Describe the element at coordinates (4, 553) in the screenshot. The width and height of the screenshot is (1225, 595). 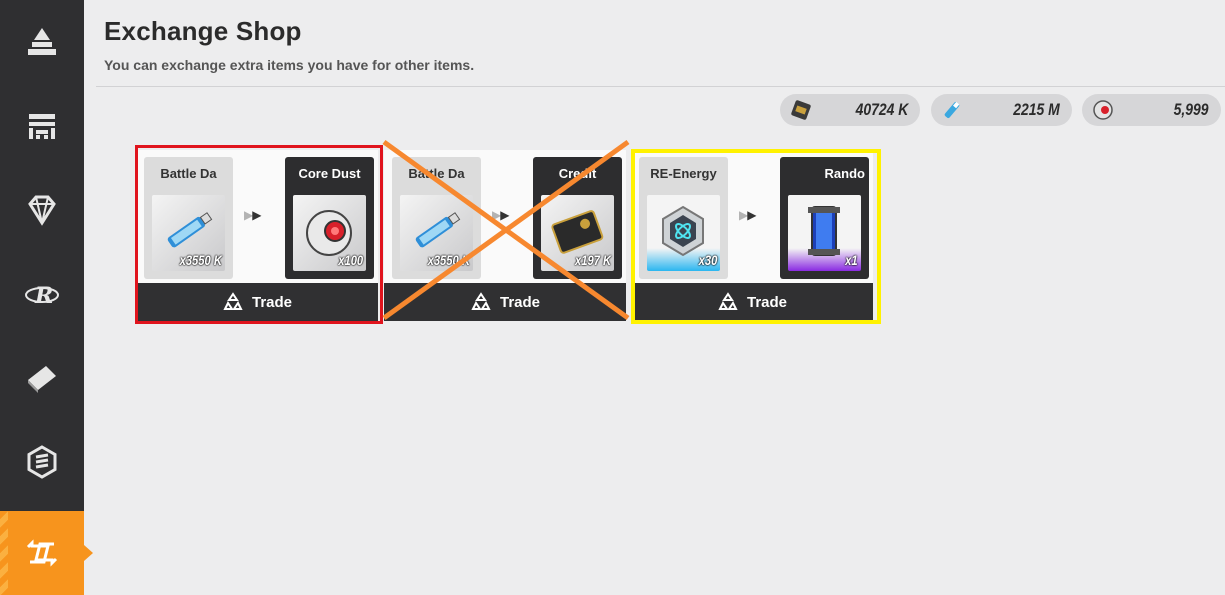
I see `active-stripe` at that location.